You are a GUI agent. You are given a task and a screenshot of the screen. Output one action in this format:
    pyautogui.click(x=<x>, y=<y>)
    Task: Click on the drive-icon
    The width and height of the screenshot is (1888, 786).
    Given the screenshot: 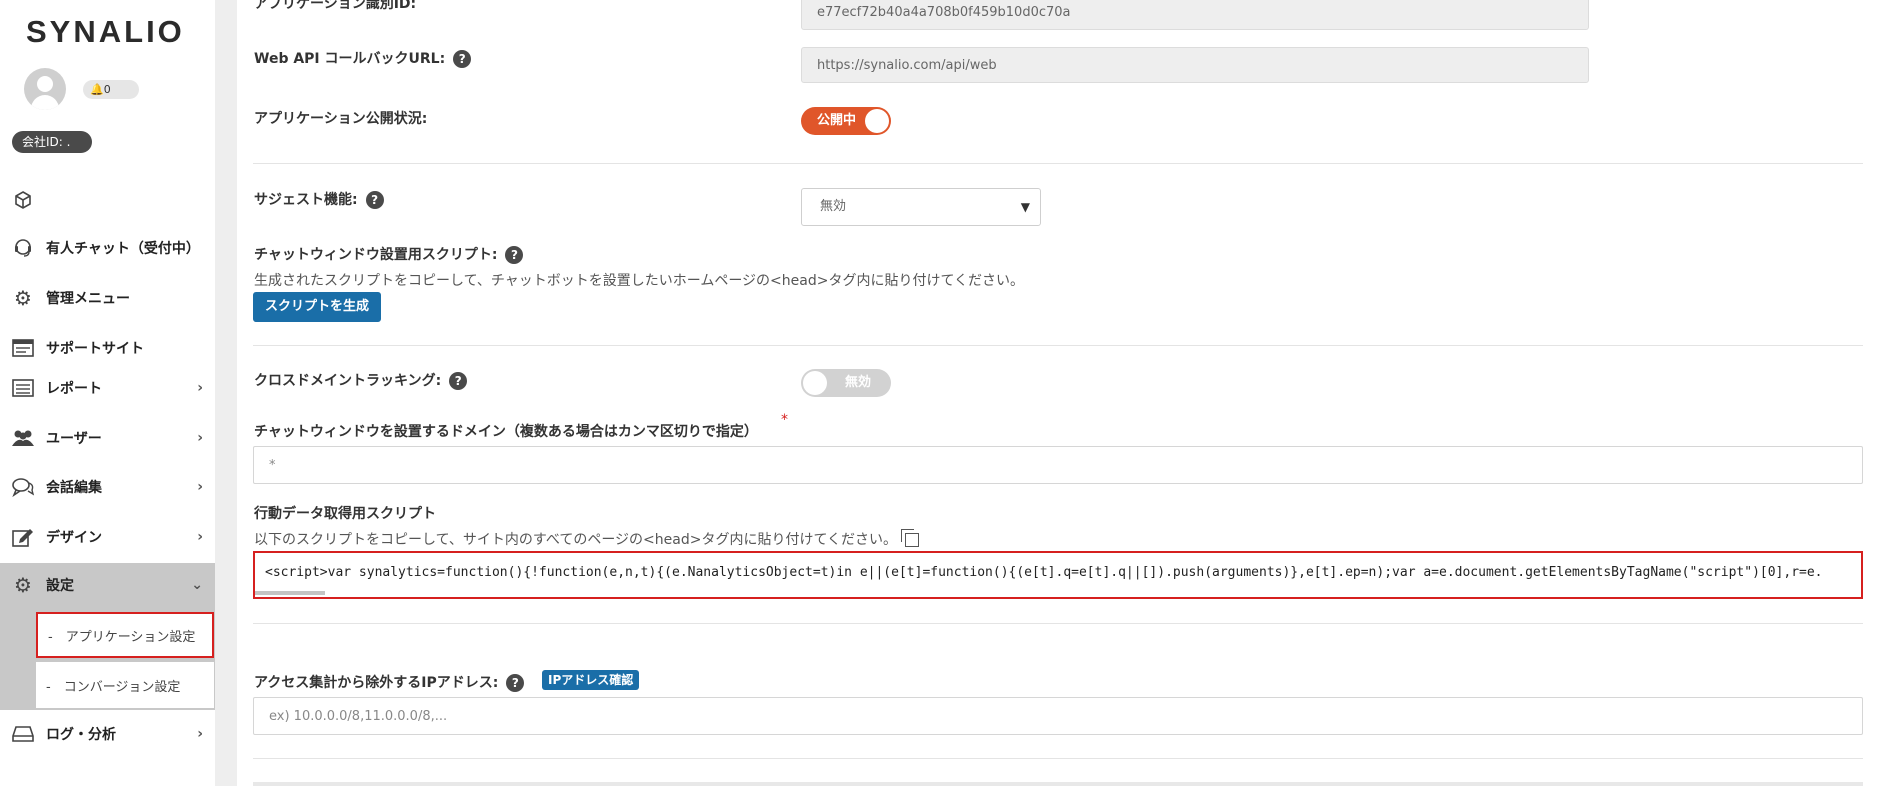 What is the action you would take?
    pyautogui.click(x=23, y=734)
    